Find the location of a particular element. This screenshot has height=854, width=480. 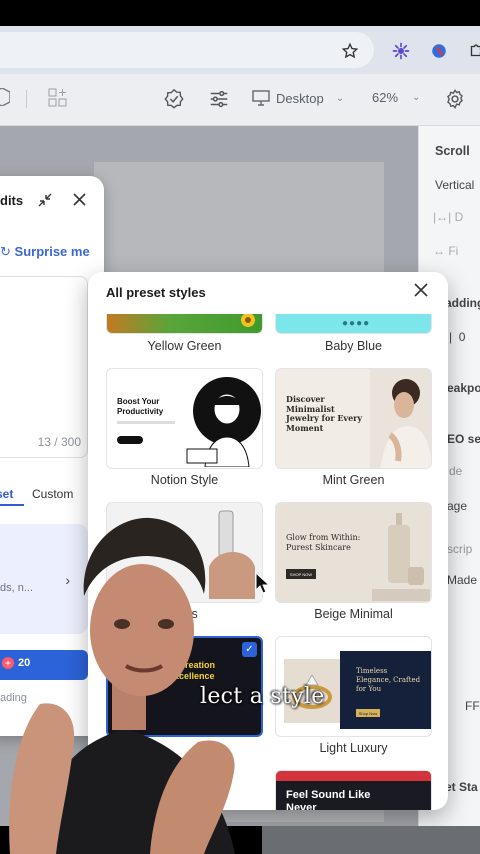

char-counter: 13 / 300 is located at coordinates (59, 442).